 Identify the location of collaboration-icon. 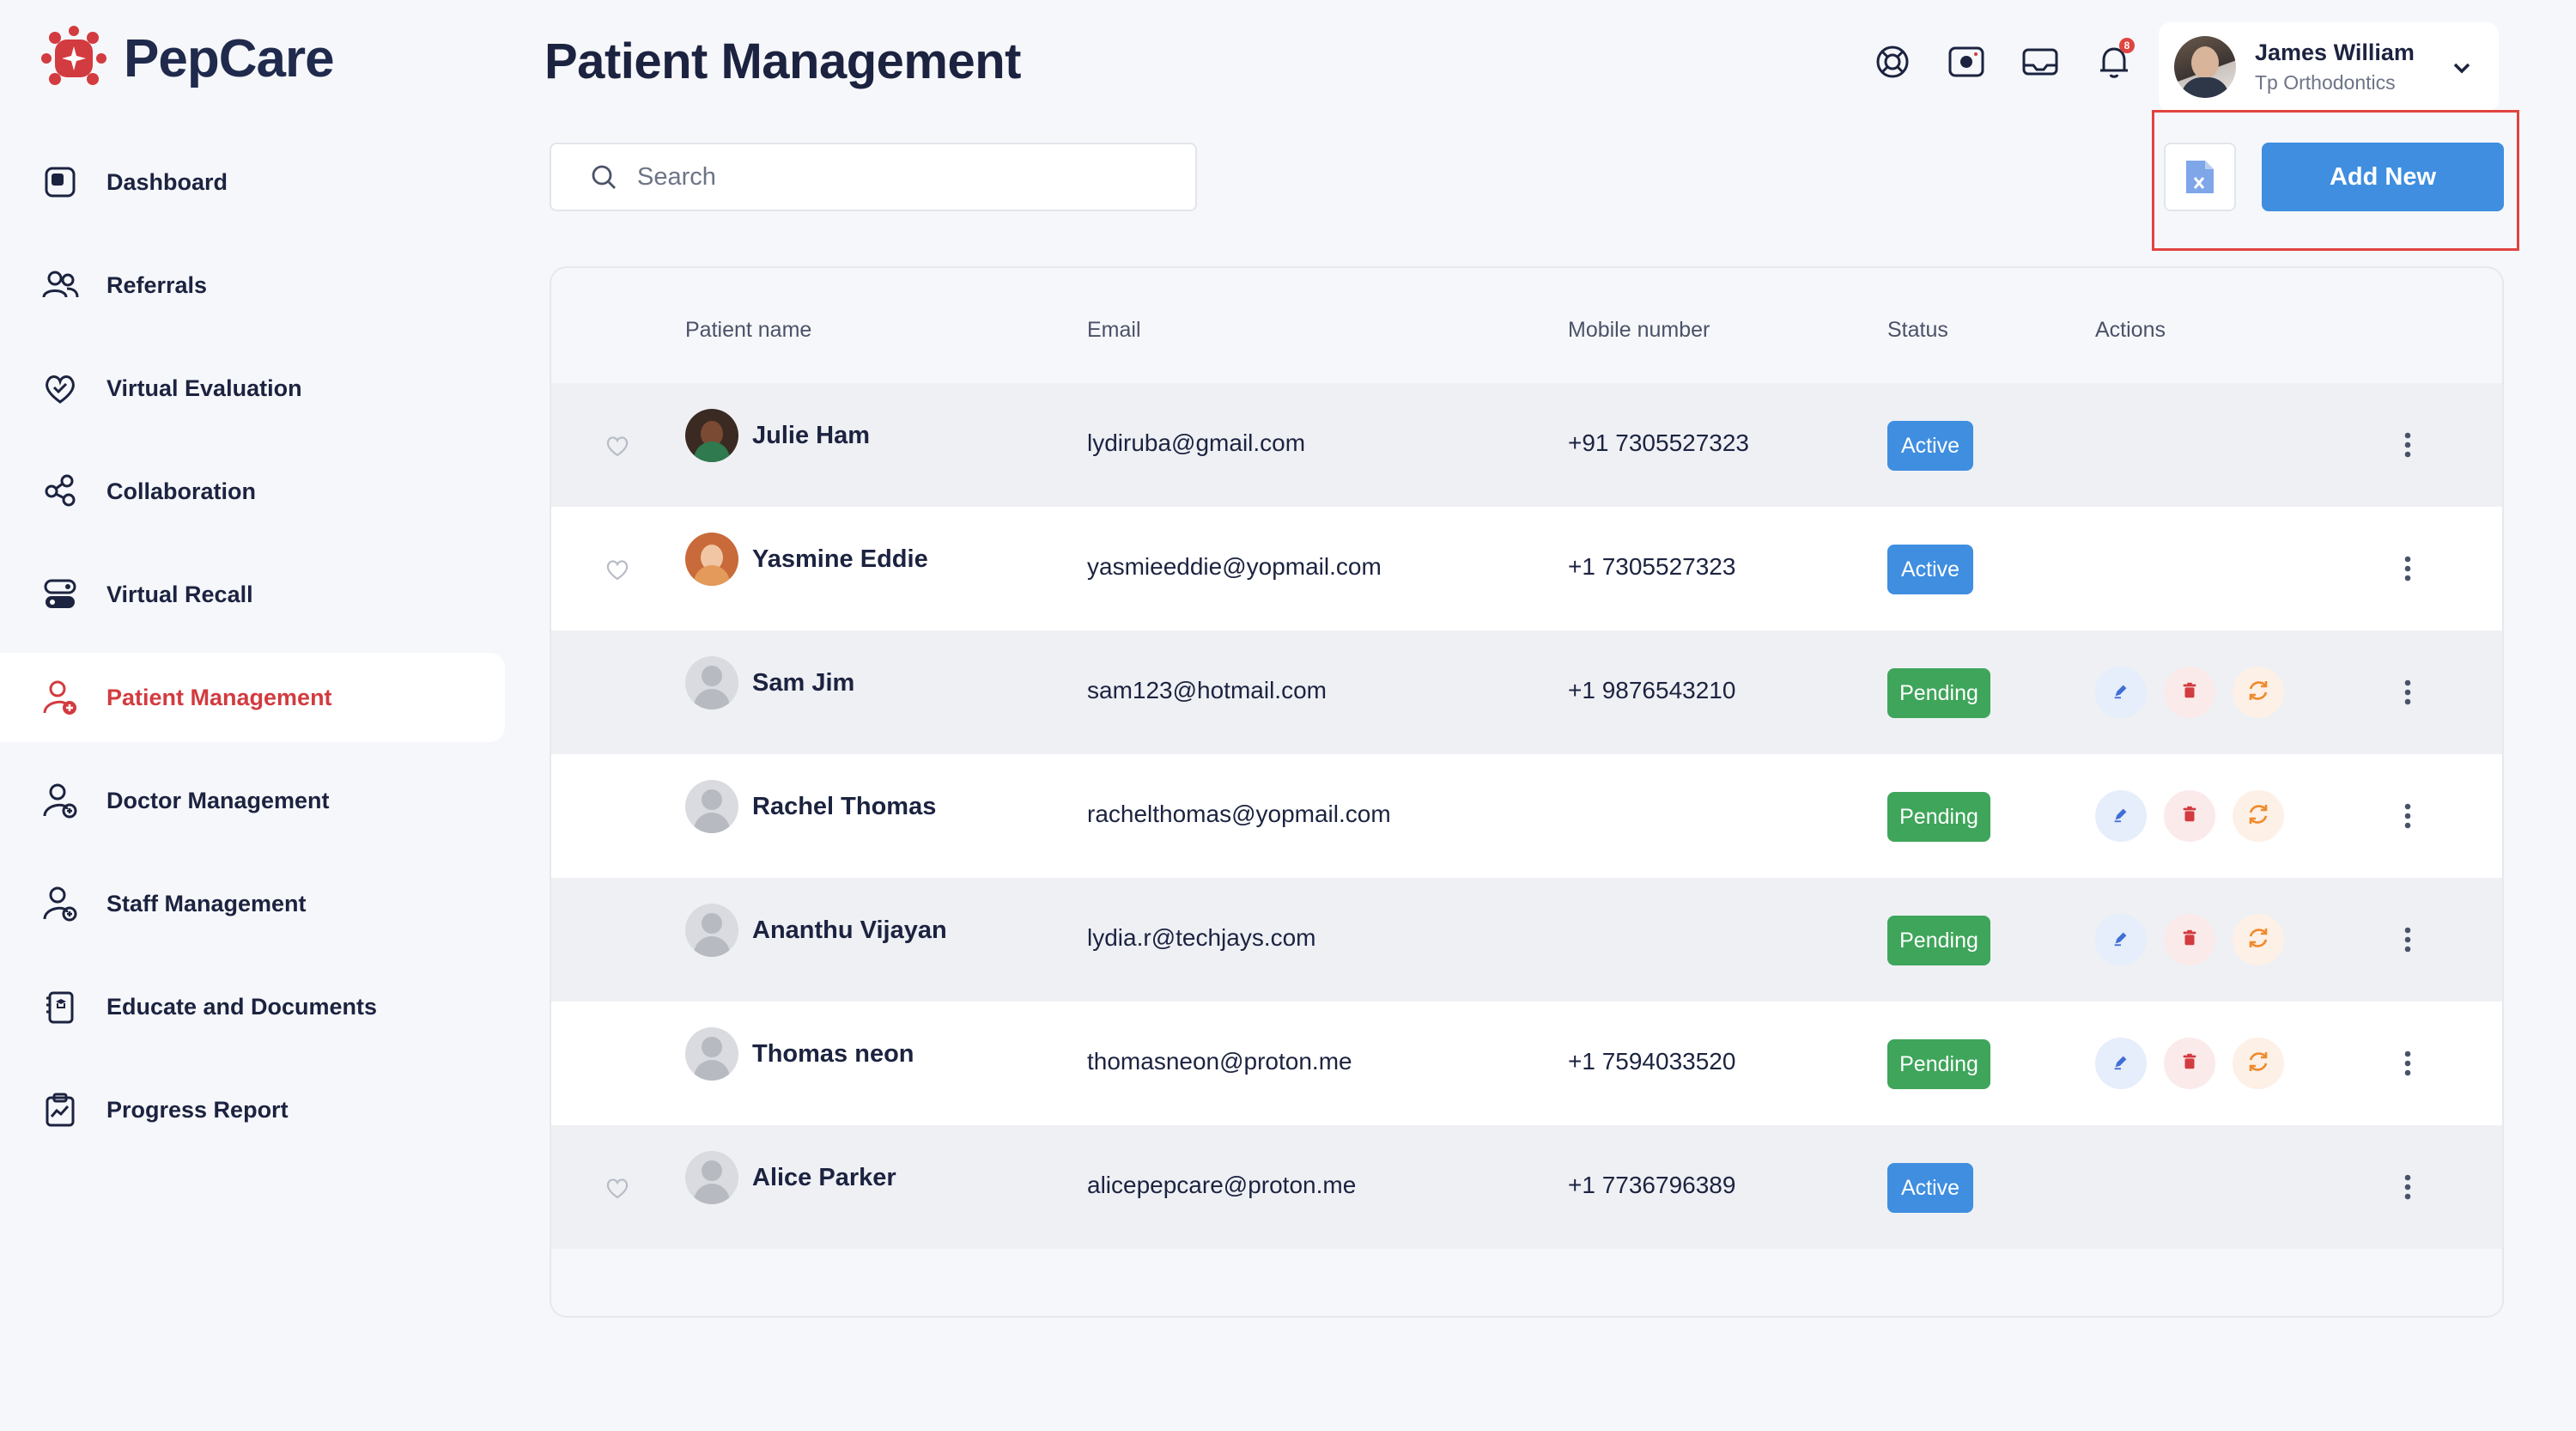
(61, 491).